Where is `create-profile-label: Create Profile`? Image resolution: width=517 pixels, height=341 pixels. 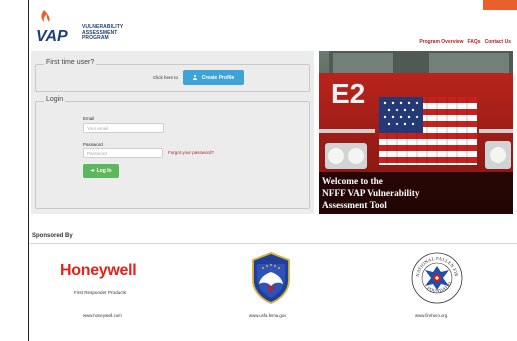
create-profile-label: Create Profile is located at coordinates (218, 77).